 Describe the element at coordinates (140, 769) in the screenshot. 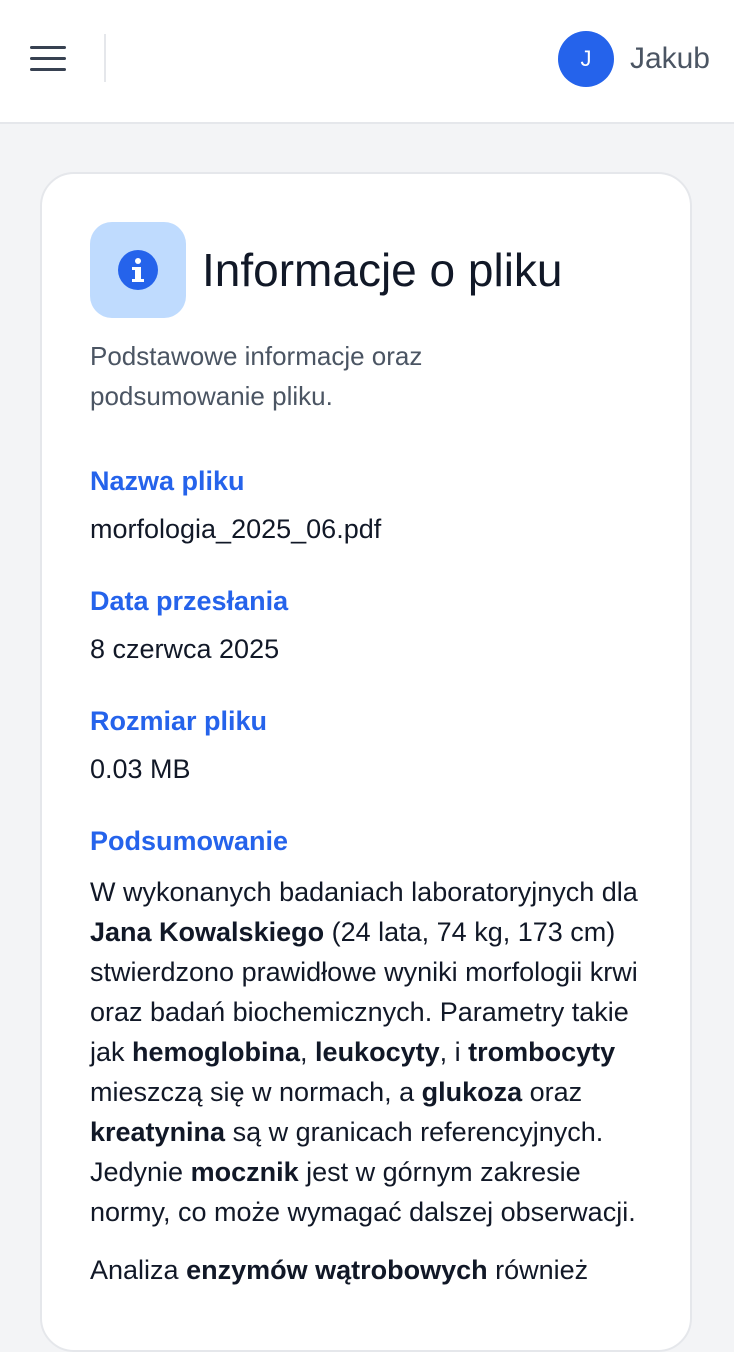

I see `file-size-value: 0.03 MB` at that location.